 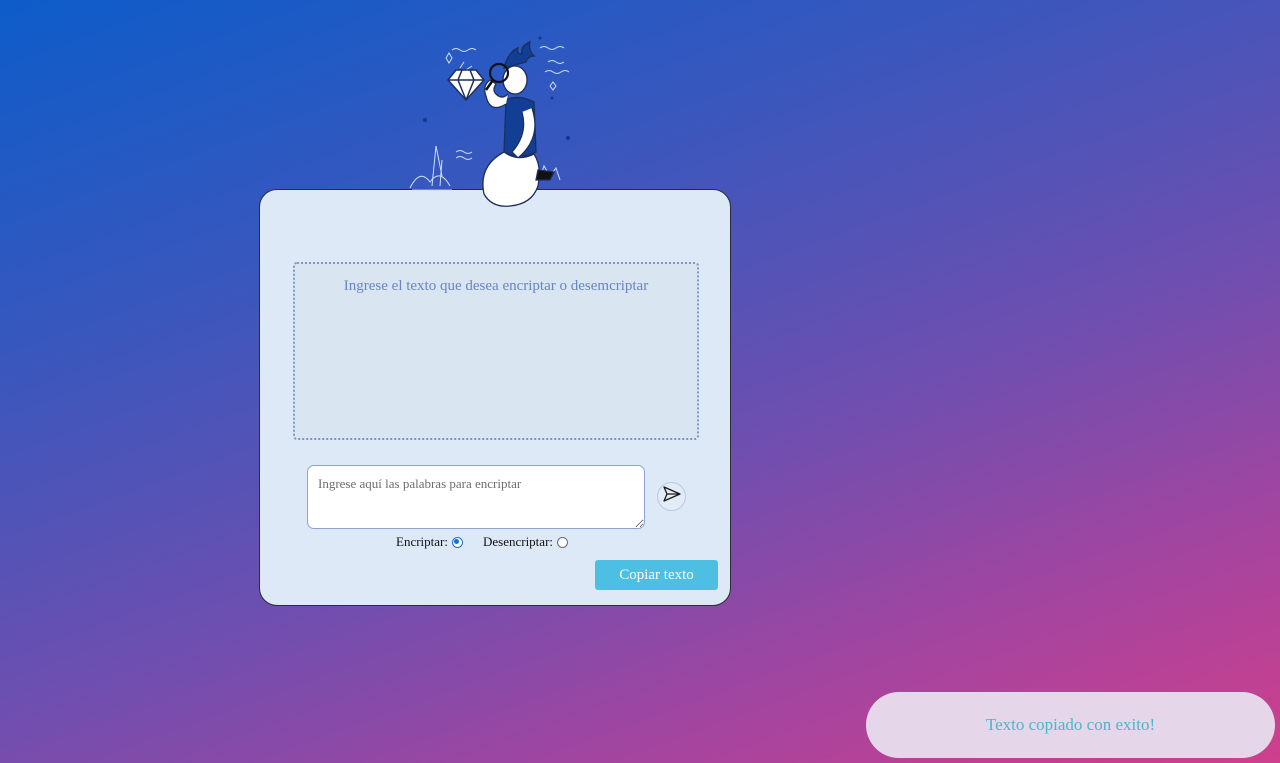 I want to click on text-input, so click(x=476, y=497).